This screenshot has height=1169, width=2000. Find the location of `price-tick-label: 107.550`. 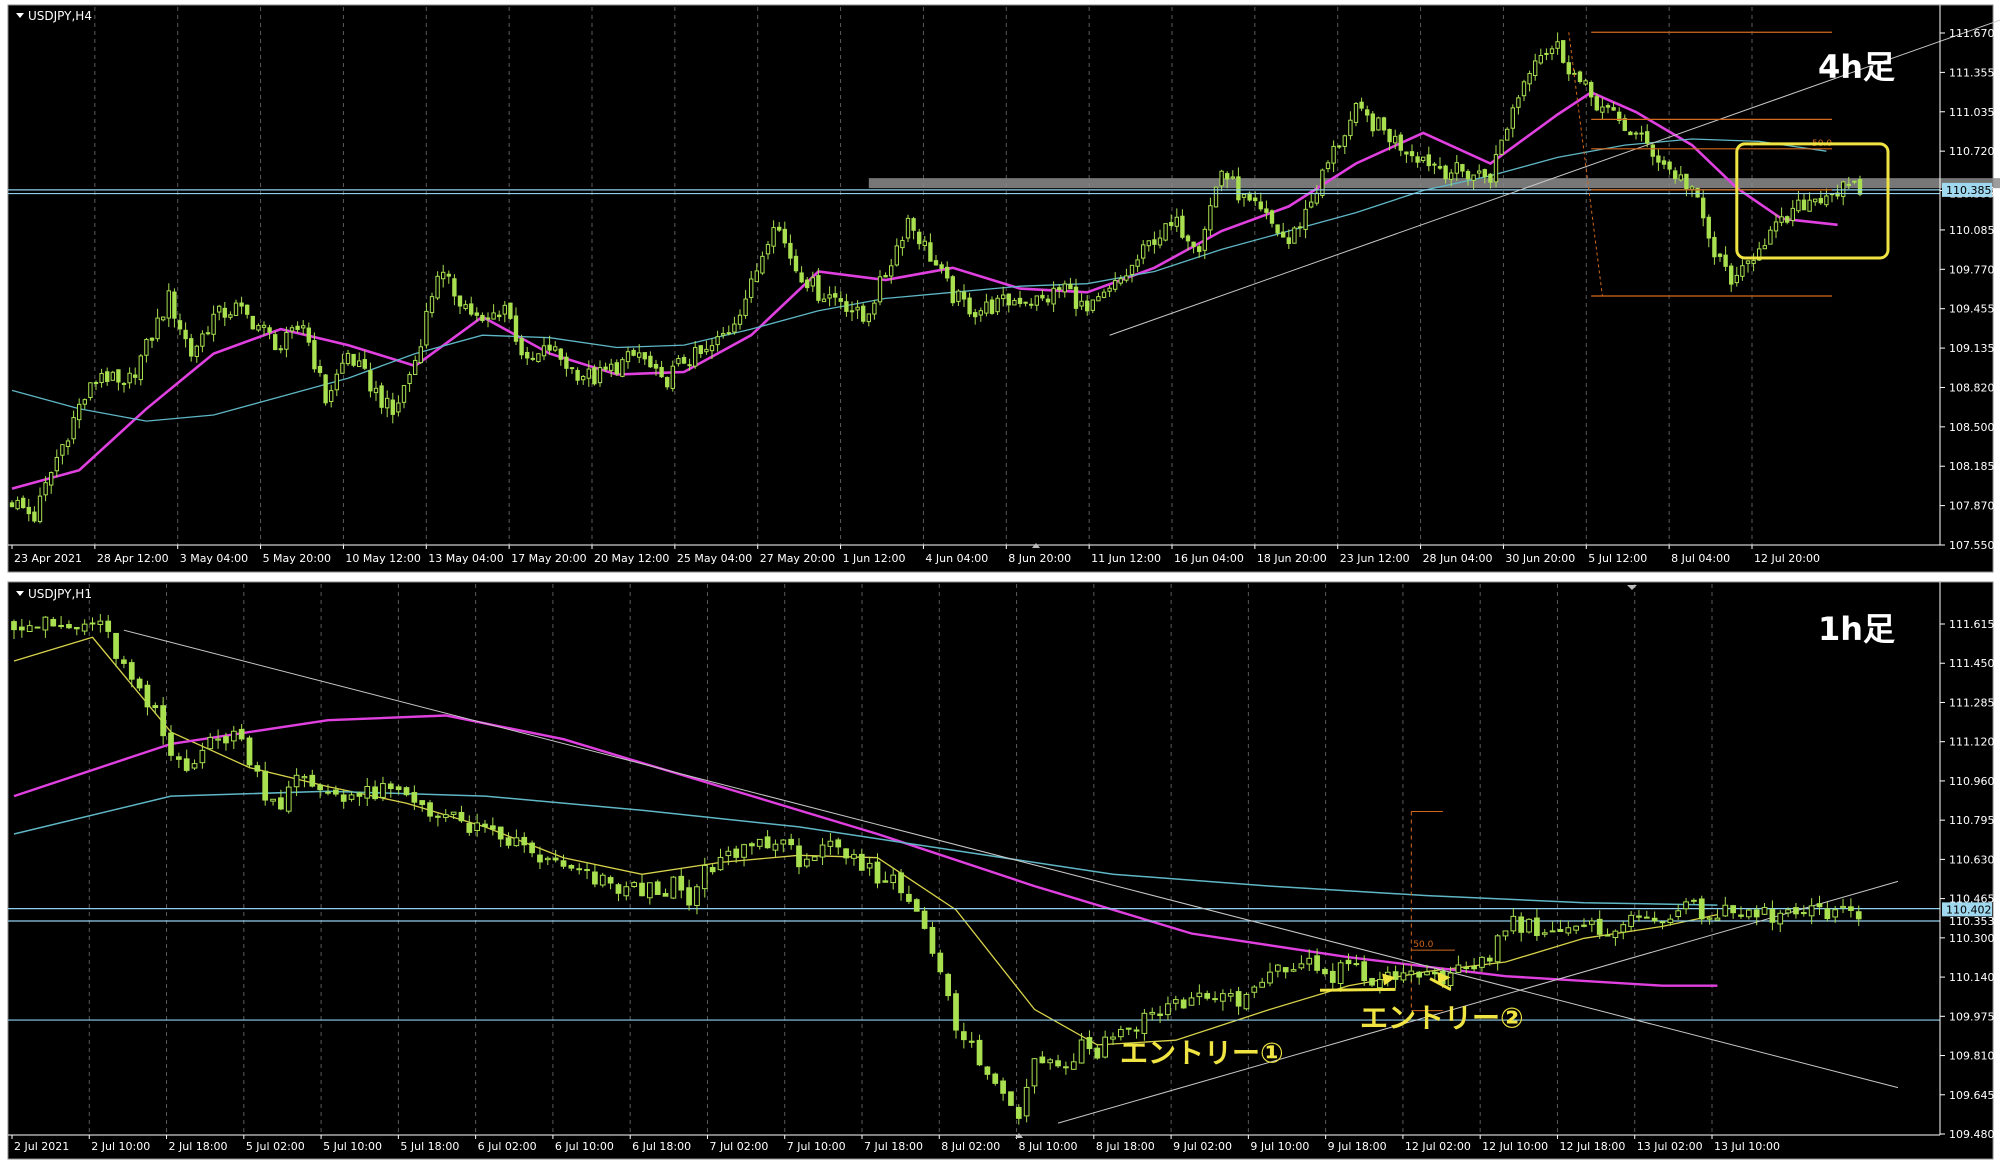

price-tick-label: 107.550 is located at coordinates (1972, 545).